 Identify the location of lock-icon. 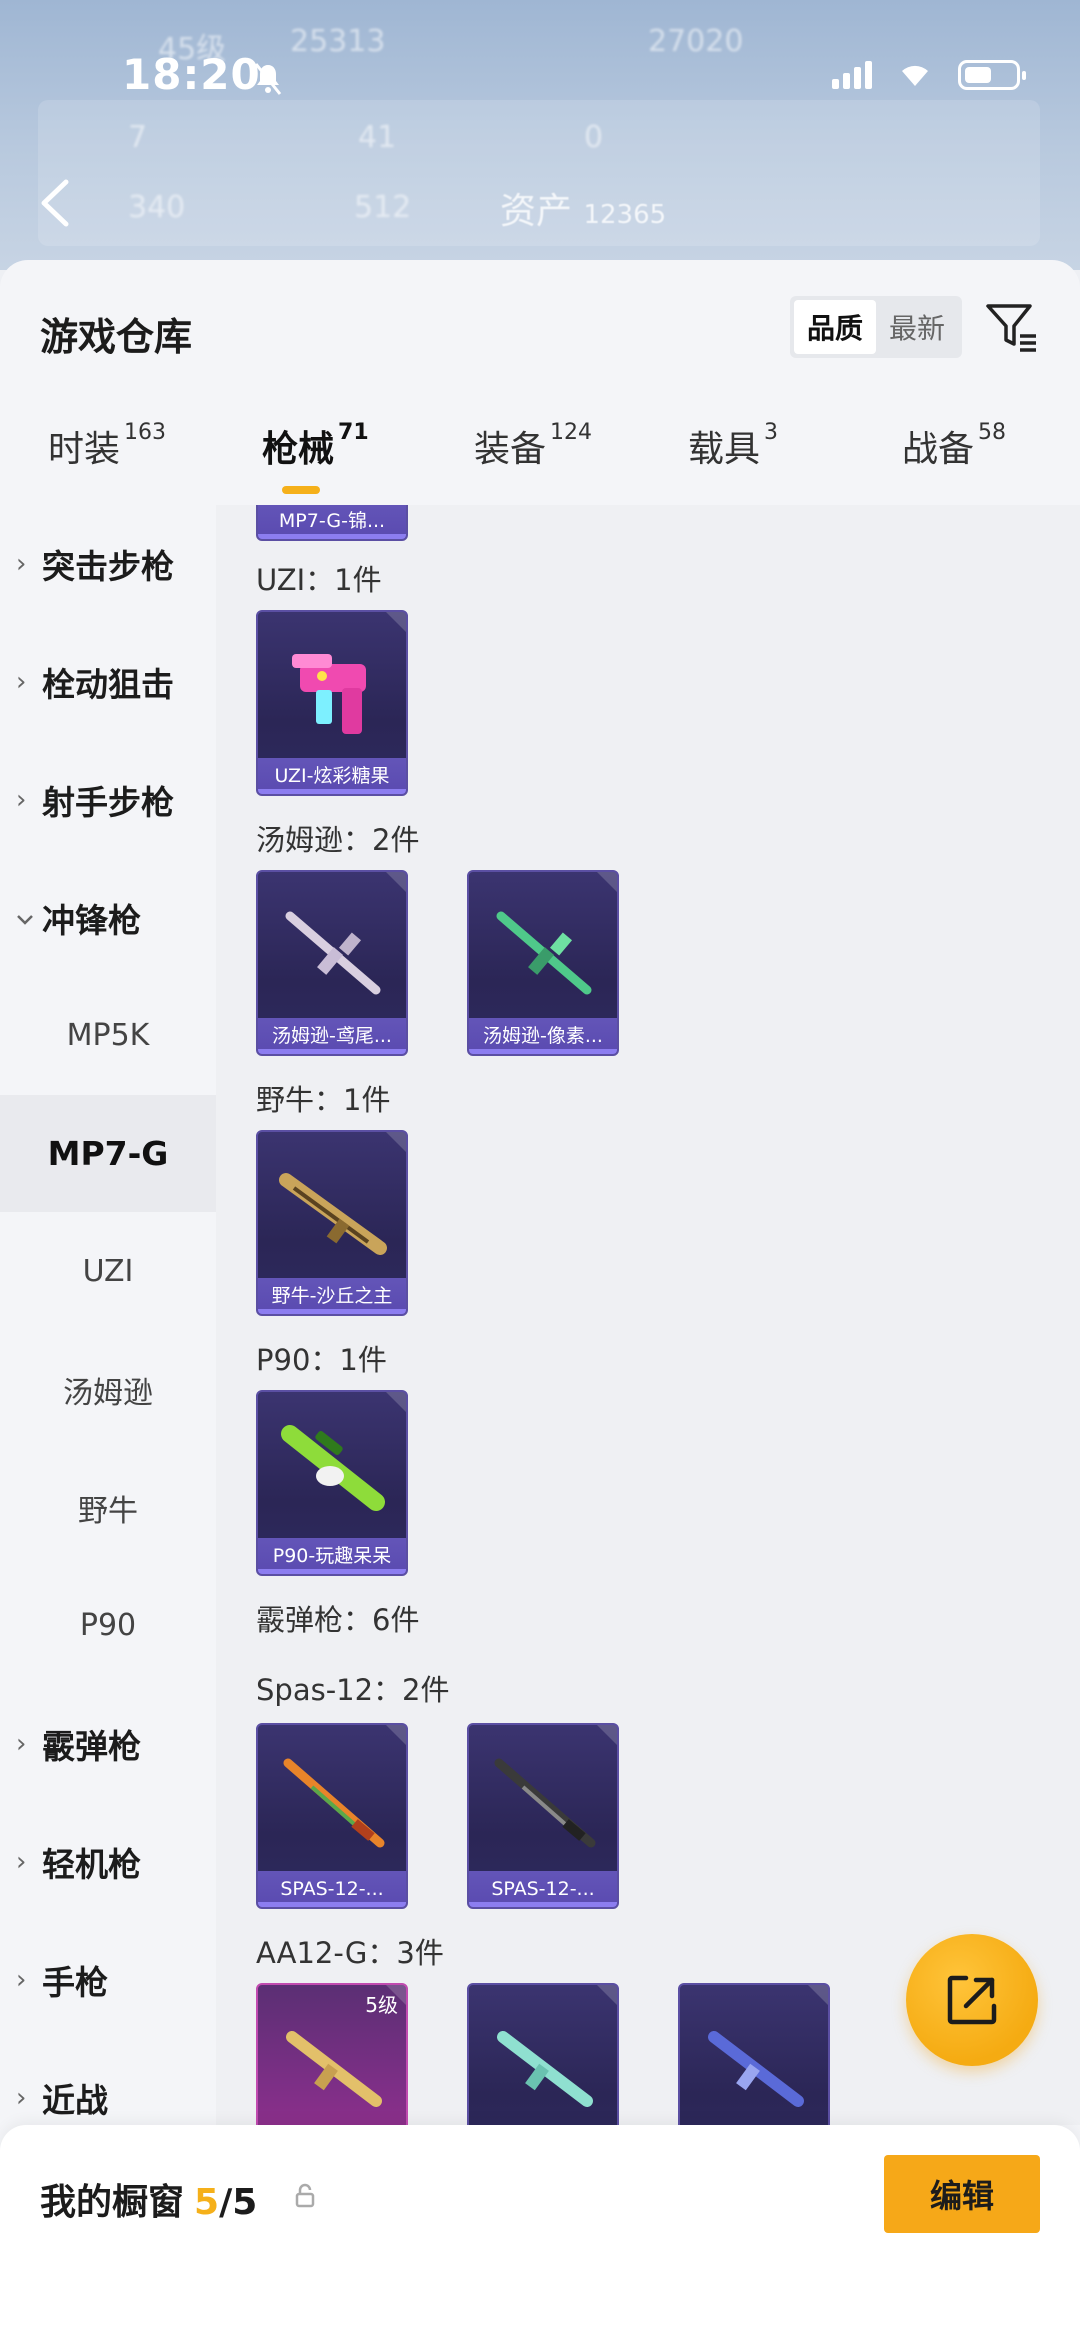
(305, 2196).